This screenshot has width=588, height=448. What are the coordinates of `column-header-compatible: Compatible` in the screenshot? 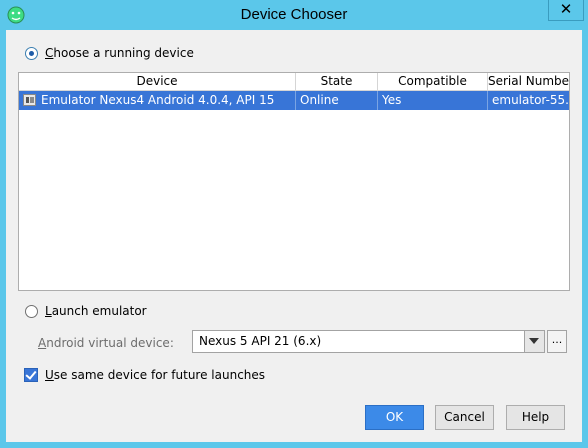 It's located at (433, 81).